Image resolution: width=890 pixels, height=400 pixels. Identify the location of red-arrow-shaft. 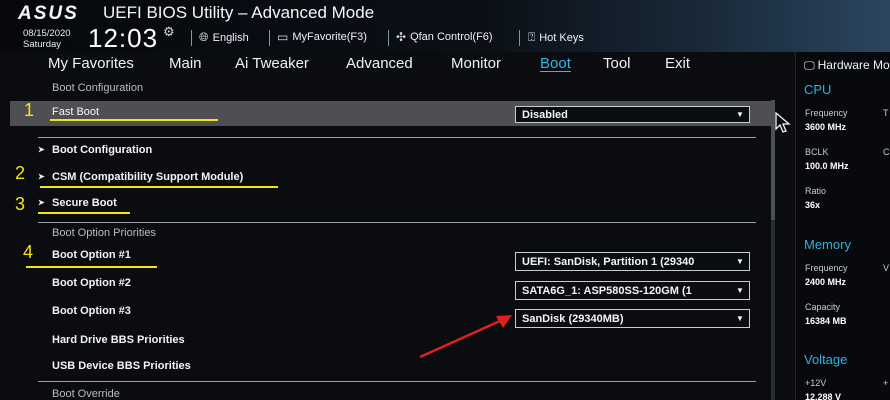
(460, 339).